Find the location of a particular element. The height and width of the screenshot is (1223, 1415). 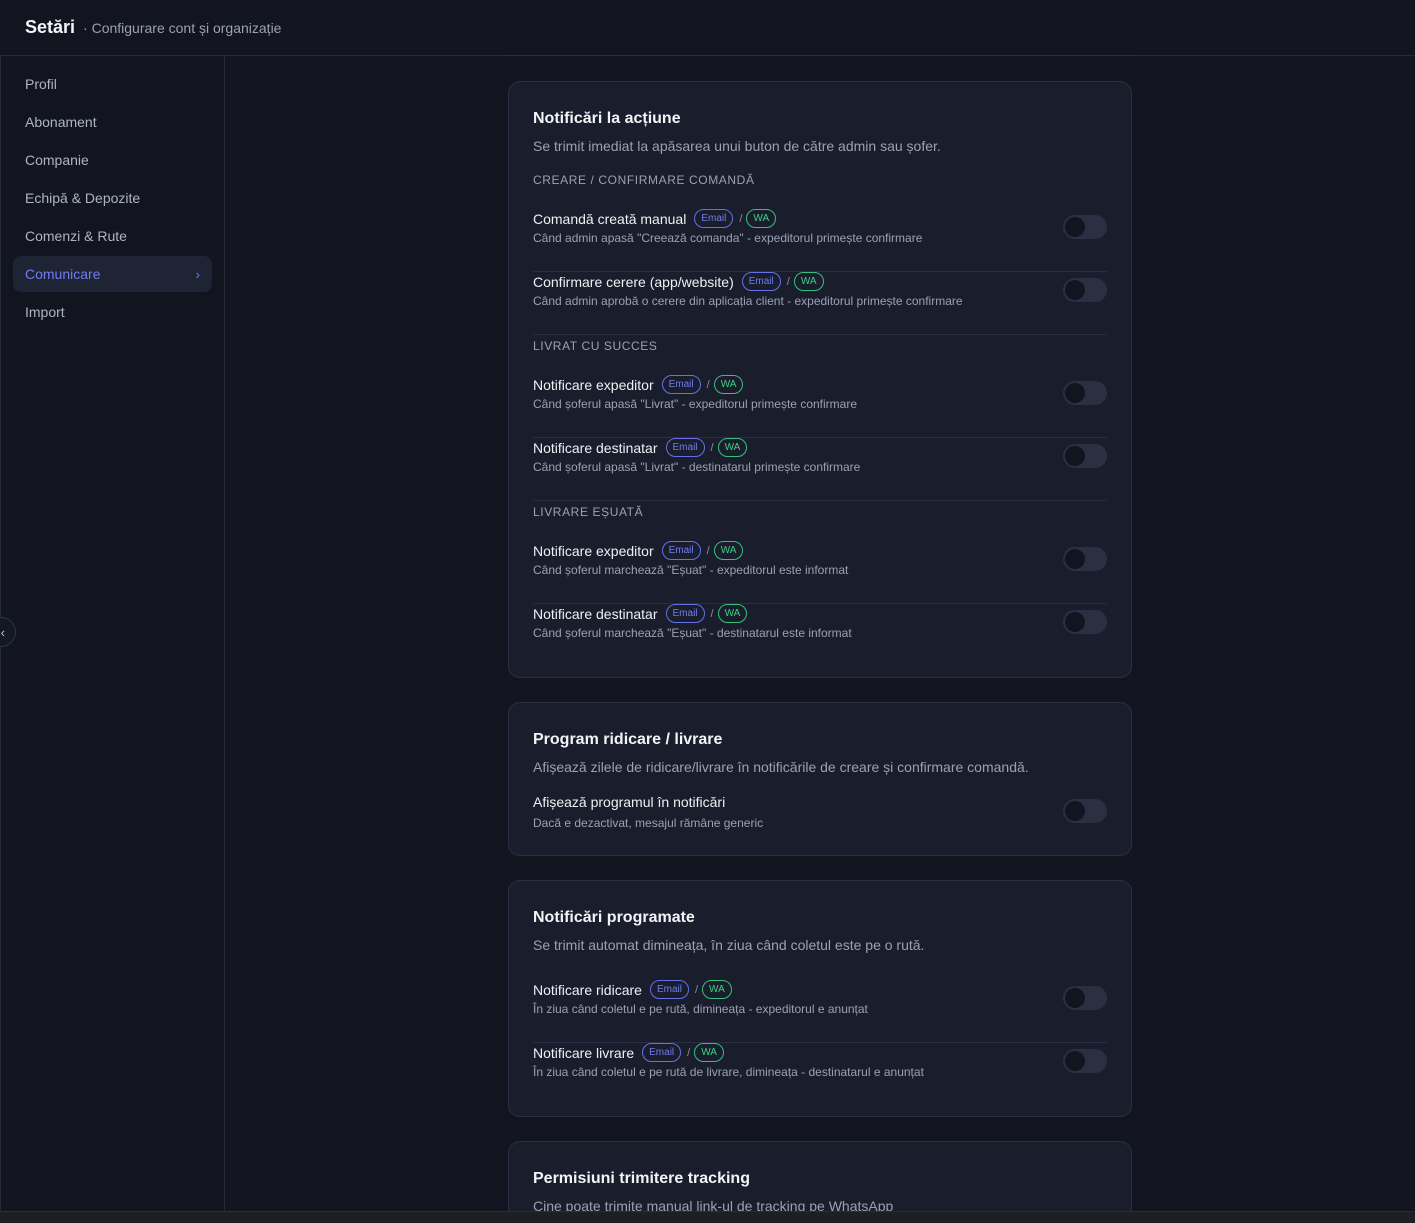

setting-title-text: Comandă creată manual is located at coordinates (610, 218).